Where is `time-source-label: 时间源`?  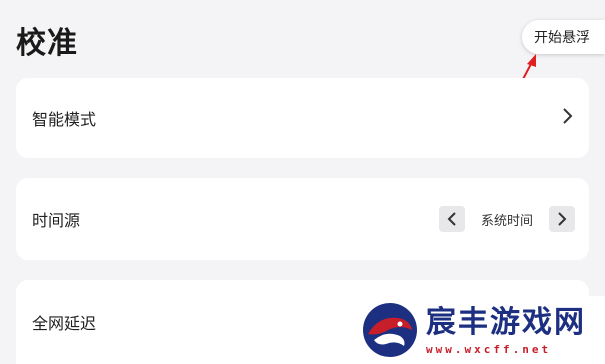 time-source-label: 时间源 is located at coordinates (56, 220).